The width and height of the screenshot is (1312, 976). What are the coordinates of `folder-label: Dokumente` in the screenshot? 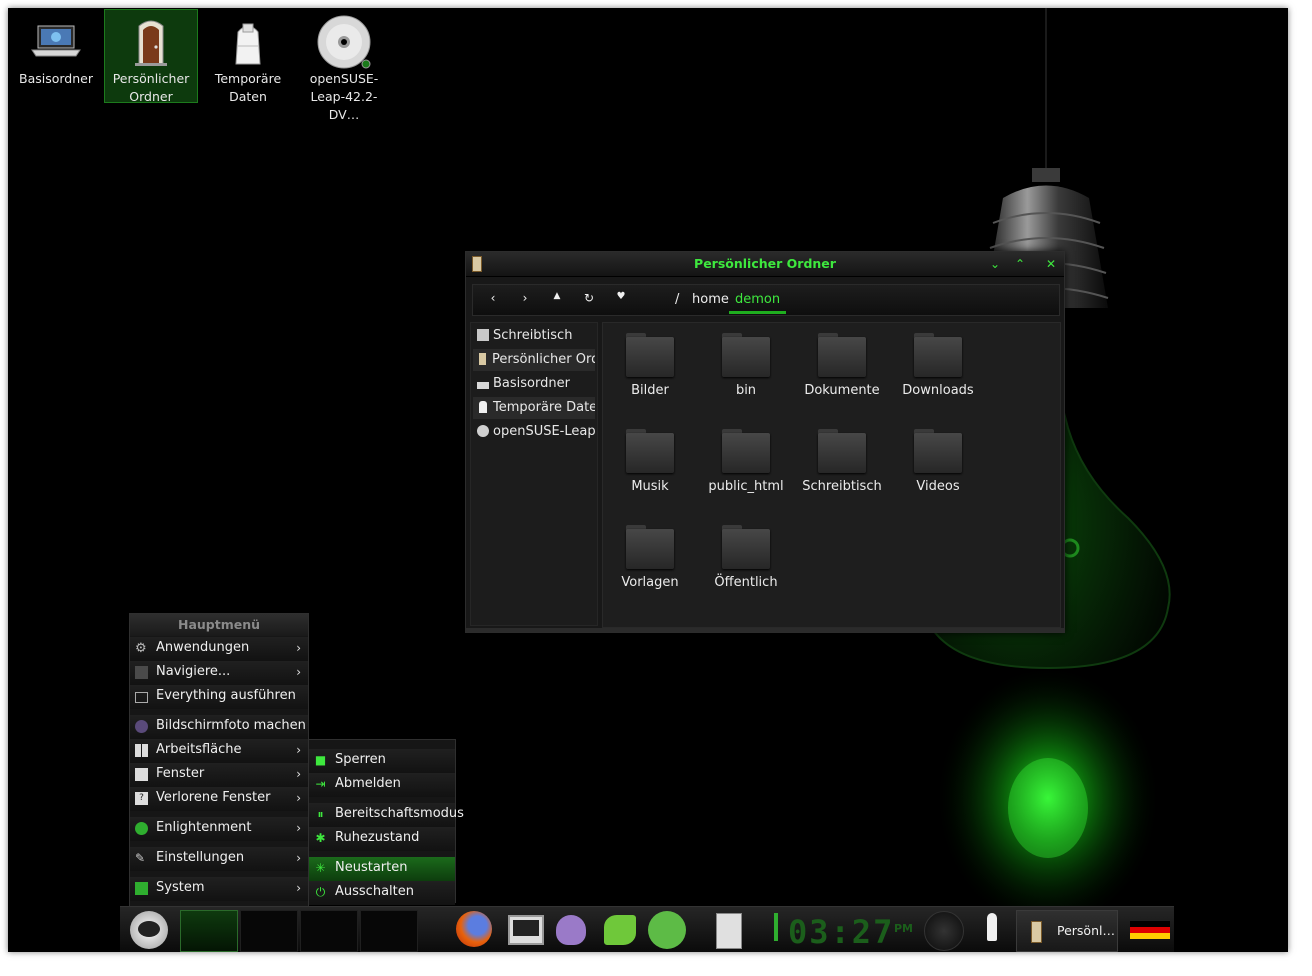 It's located at (842, 390).